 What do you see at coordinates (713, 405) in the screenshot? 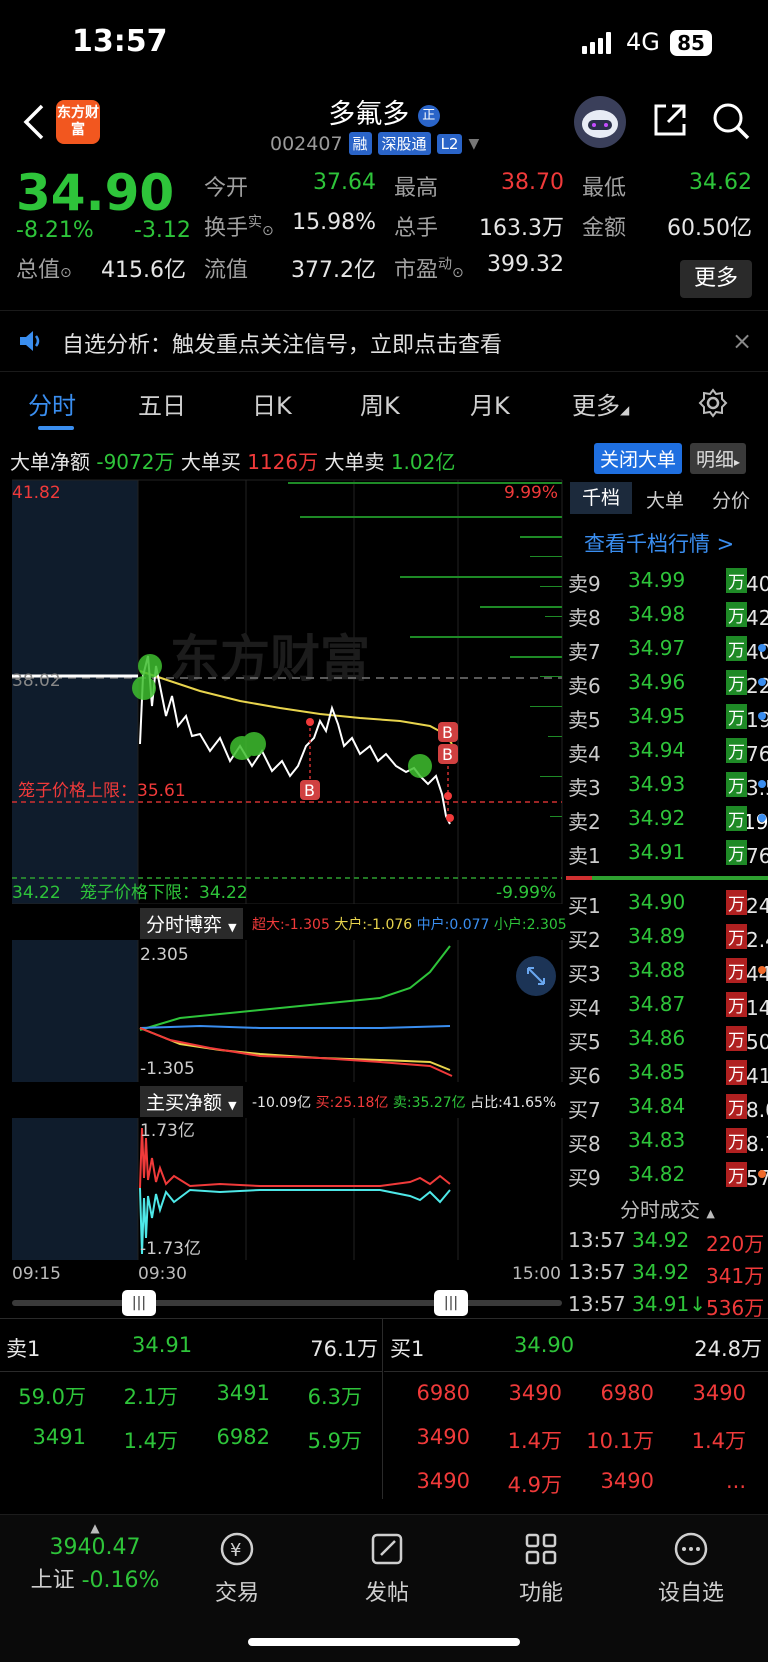
I see `settings-gear-icon` at bounding box center [713, 405].